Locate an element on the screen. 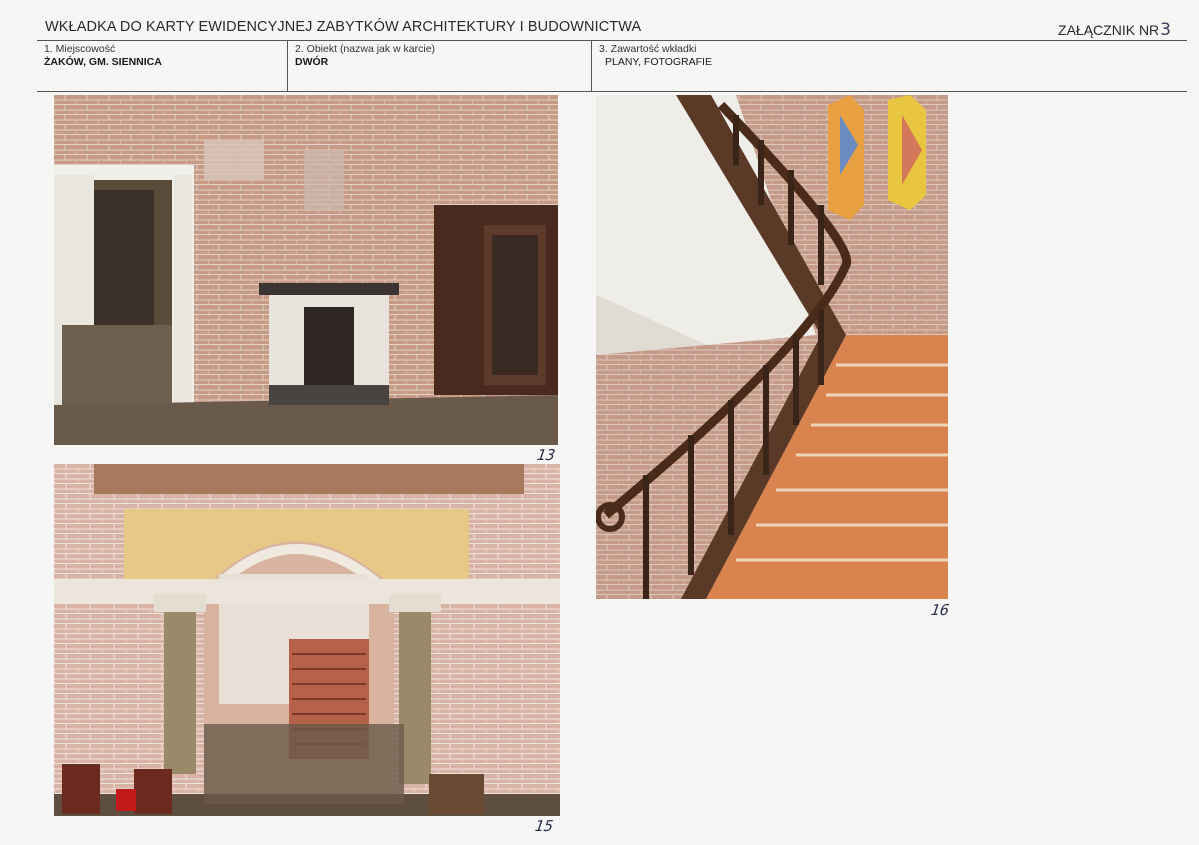  field-contents: 3. Zawartość wkładki PLANY, FOTOGRAFIE is located at coordinates (889, 66).